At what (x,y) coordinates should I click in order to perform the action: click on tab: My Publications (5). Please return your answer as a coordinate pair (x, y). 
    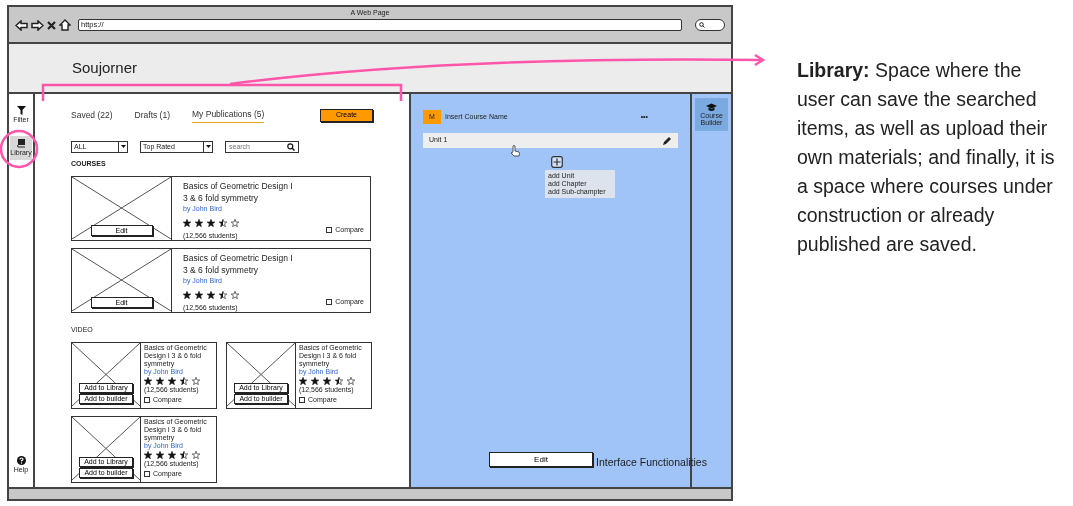
    Looking at the image, I should click on (228, 115).